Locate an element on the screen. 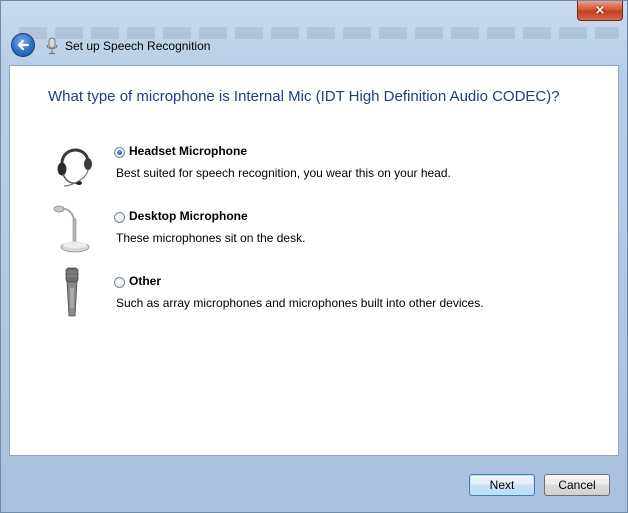 The image size is (628, 513). glass-background is located at coordinates (319, 33).